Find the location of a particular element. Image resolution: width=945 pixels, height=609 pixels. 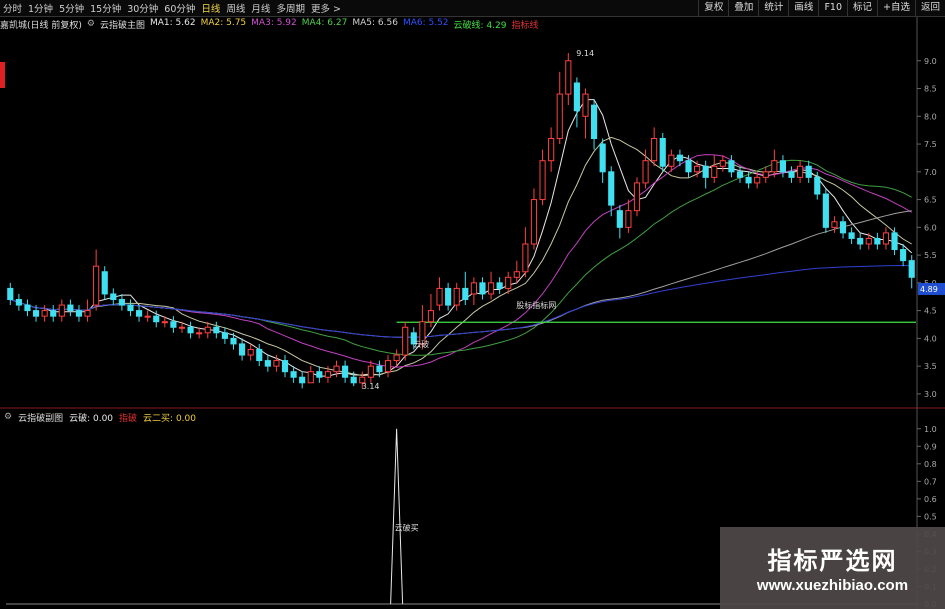

y-tick-label: 4.0 is located at coordinates (930, 338).